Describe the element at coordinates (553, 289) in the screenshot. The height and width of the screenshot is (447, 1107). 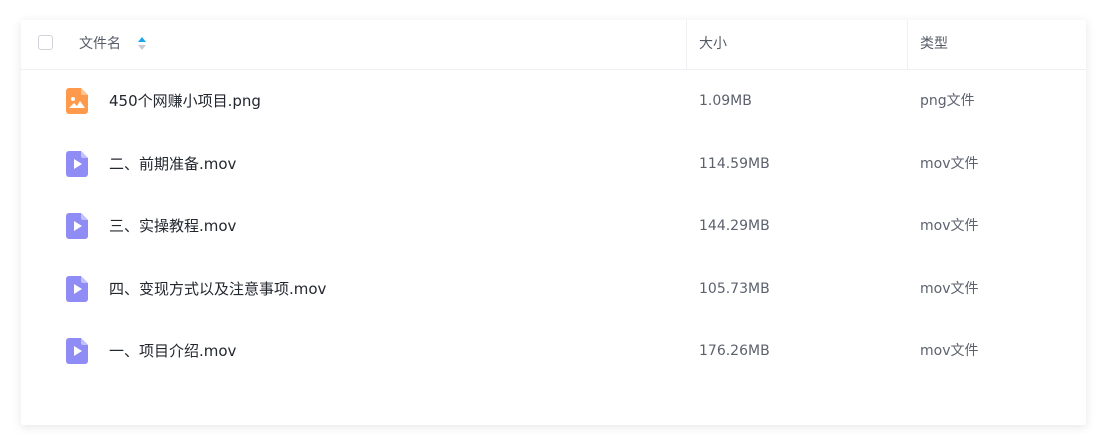
I see `file-row: 四、变现方式以及注意事项.mov 105.73MB mov文件` at that location.